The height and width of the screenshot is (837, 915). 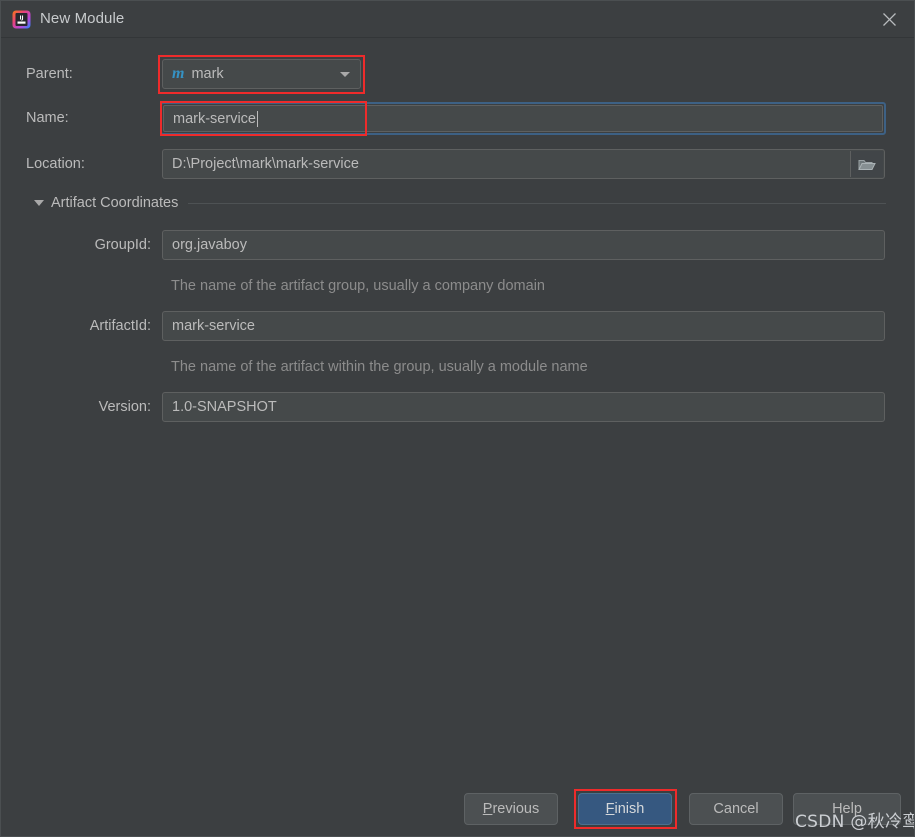 What do you see at coordinates (523, 407) in the screenshot?
I see `version-input: 1.0-SNAPSHOT` at bounding box center [523, 407].